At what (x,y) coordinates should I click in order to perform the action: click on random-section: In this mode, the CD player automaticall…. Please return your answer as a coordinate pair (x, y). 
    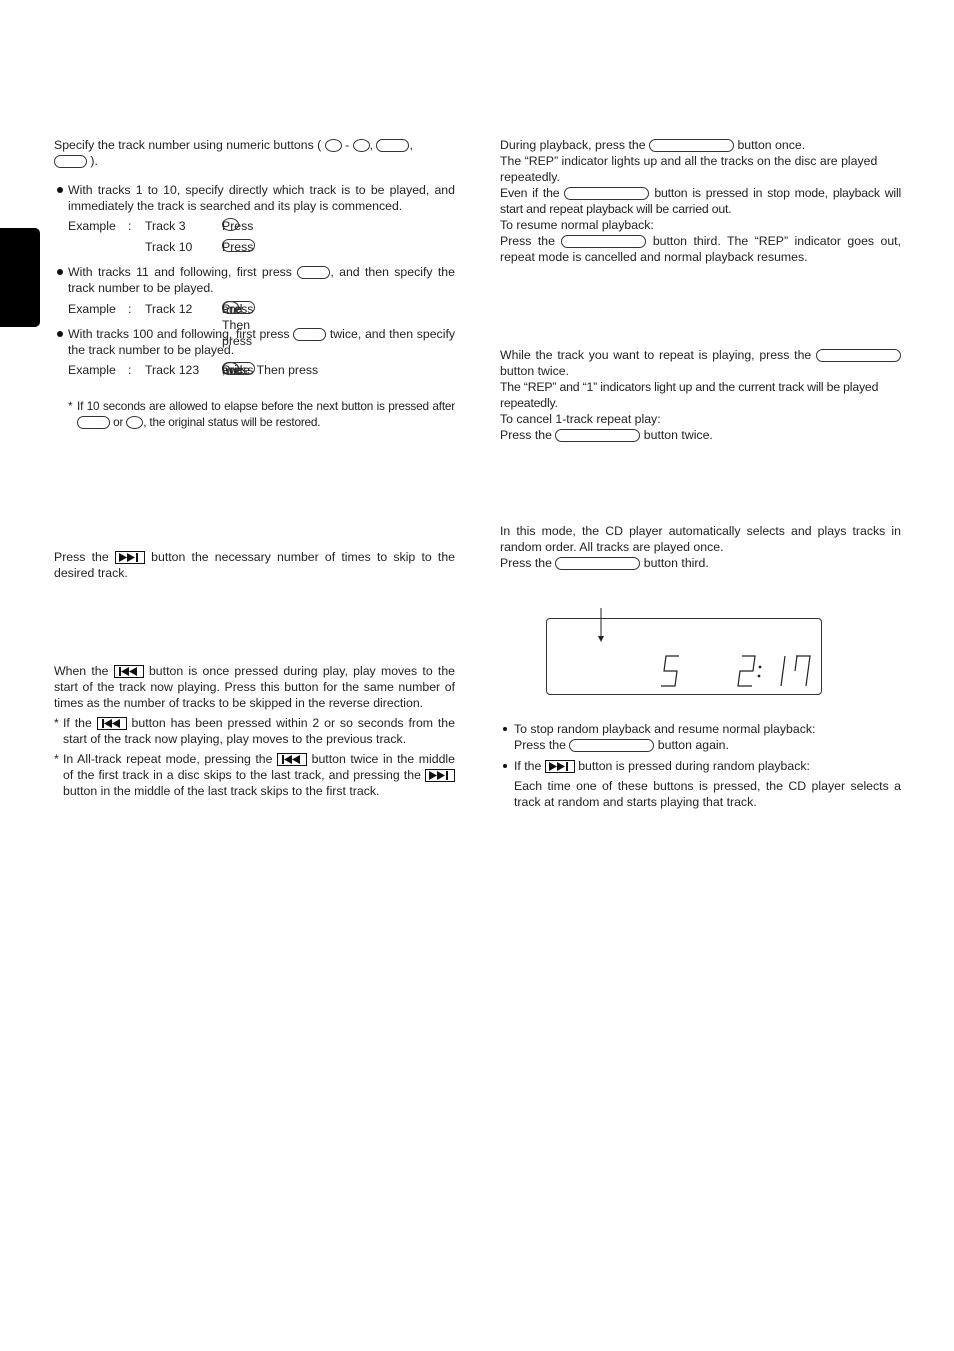
    Looking at the image, I should click on (700, 547).